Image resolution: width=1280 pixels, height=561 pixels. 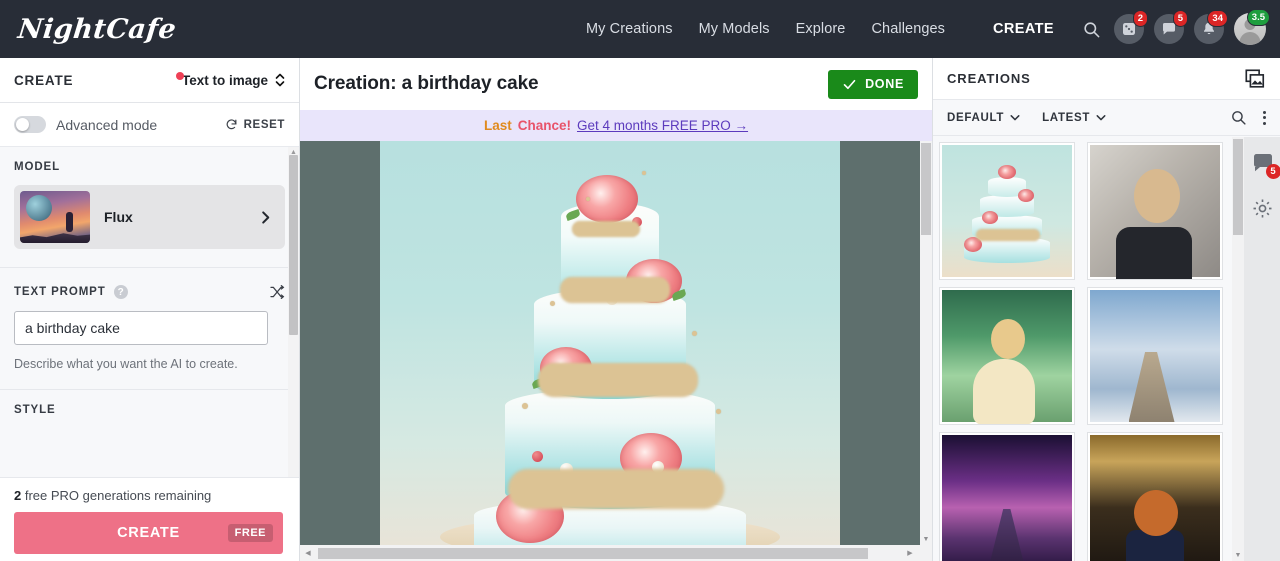 I want to click on credits-badge: 3.5, so click(x=1258, y=17).